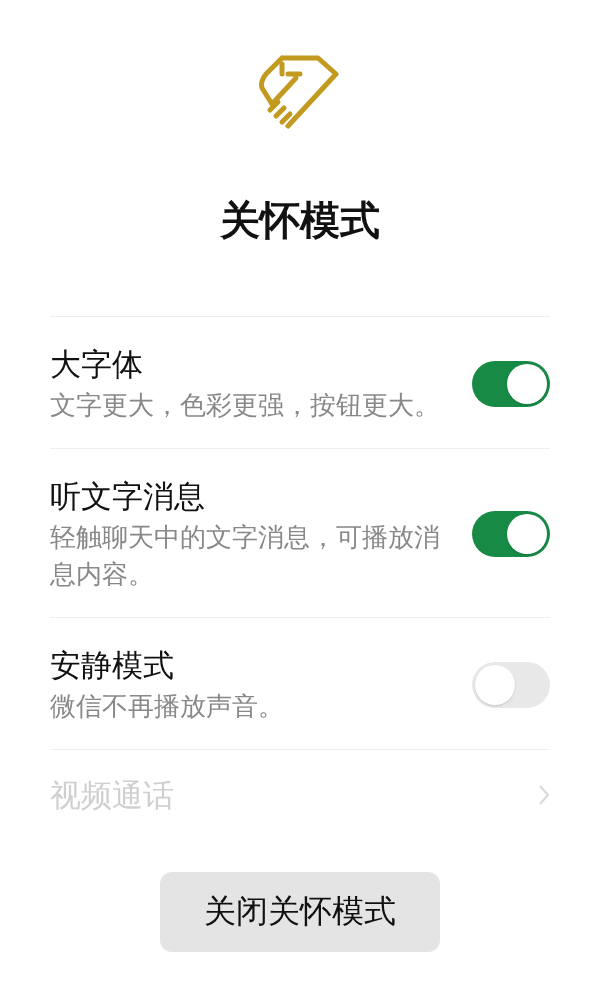 This screenshot has height=1006, width=600. What do you see at coordinates (300, 912) in the screenshot?
I see `close-care-mode-button: 关闭关怀模式` at bounding box center [300, 912].